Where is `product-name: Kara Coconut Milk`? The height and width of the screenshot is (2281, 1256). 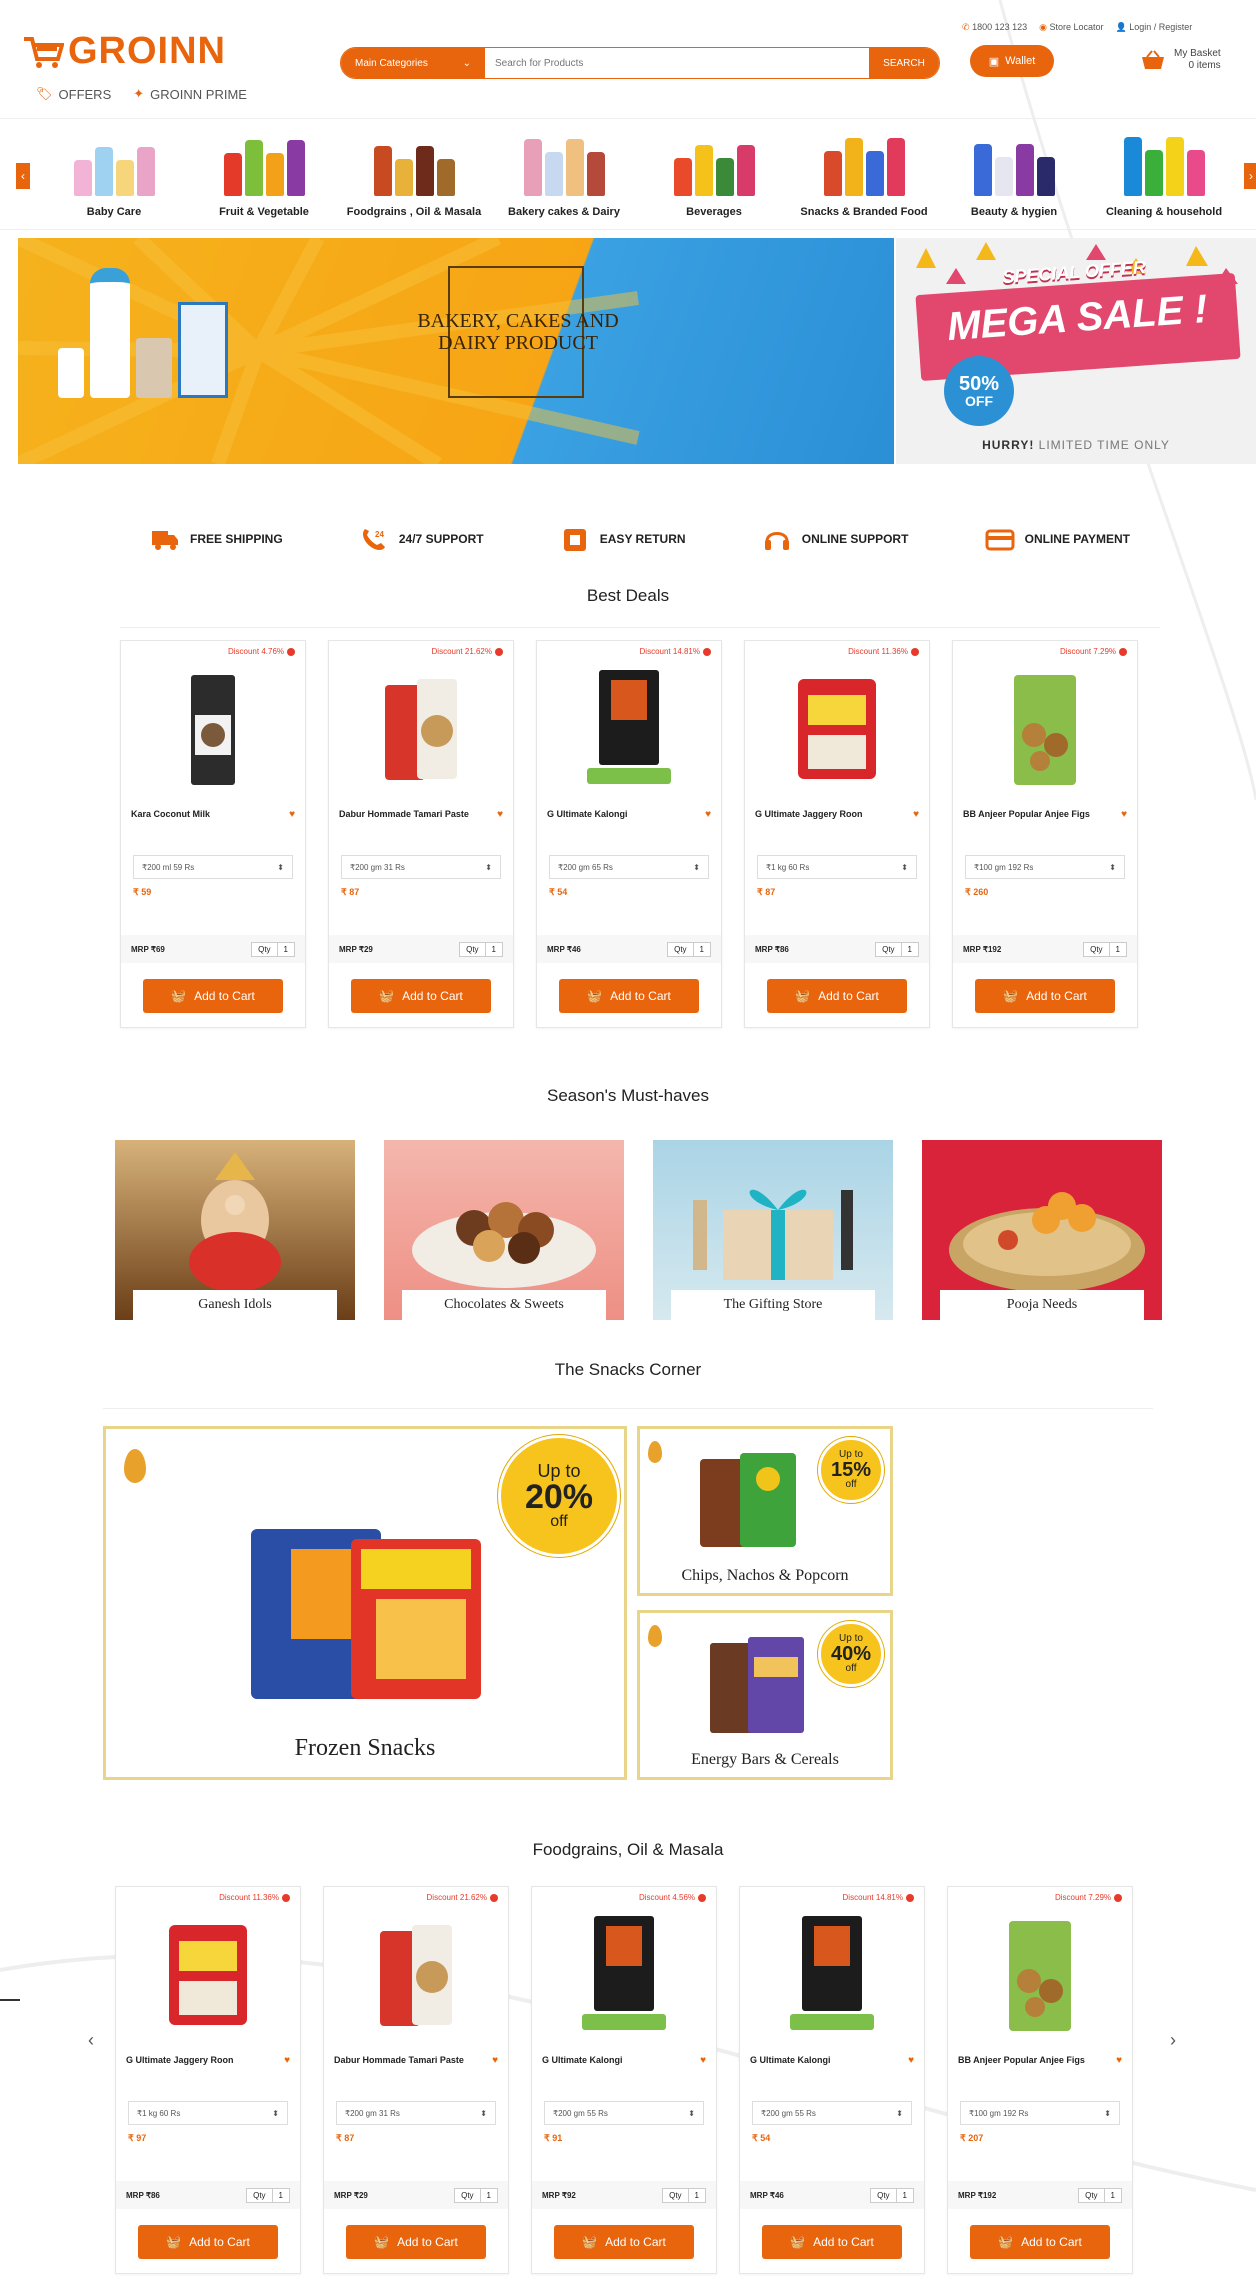 product-name: Kara Coconut Milk is located at coordinates (170, 814).